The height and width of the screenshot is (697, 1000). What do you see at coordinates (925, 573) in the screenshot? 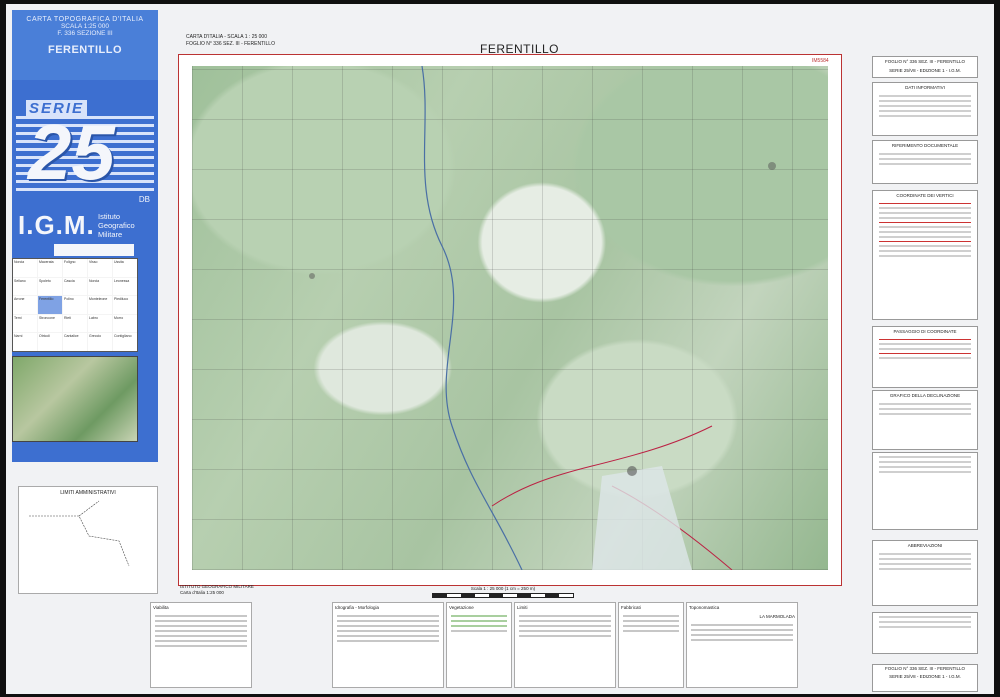
I see `side-abbreviations-panel: ABBREVIAZIONI` at bounding box center [925, 573].